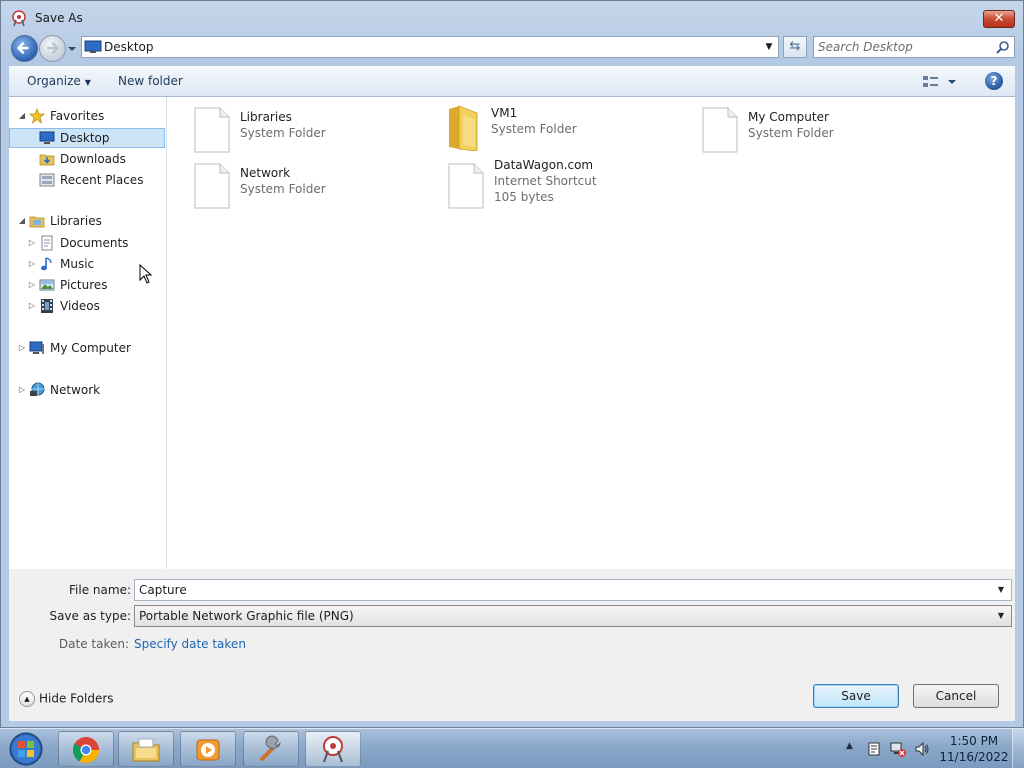 The height and width of the screenshot is (768, 1024). I want to click on chrome-icon, so click(86, 750).